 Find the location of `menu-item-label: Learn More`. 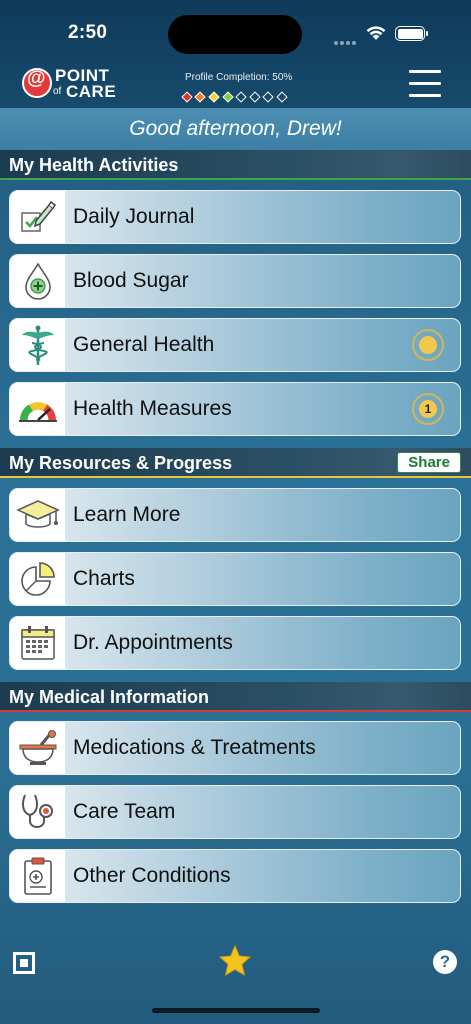

menu-item-label: Learn More is located at coordinates (127, 514).